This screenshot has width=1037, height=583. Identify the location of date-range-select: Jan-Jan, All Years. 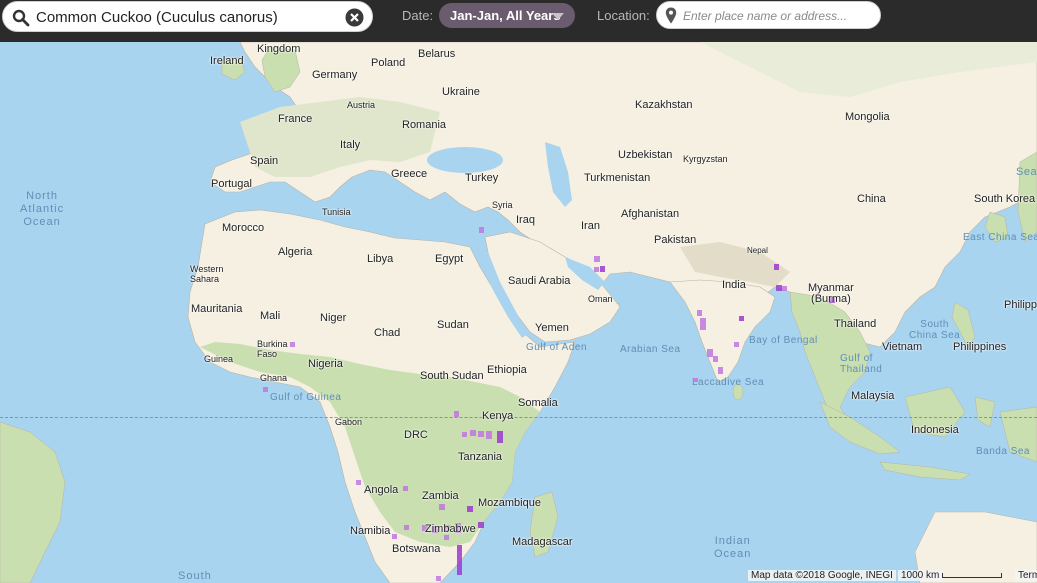
(507, 15).